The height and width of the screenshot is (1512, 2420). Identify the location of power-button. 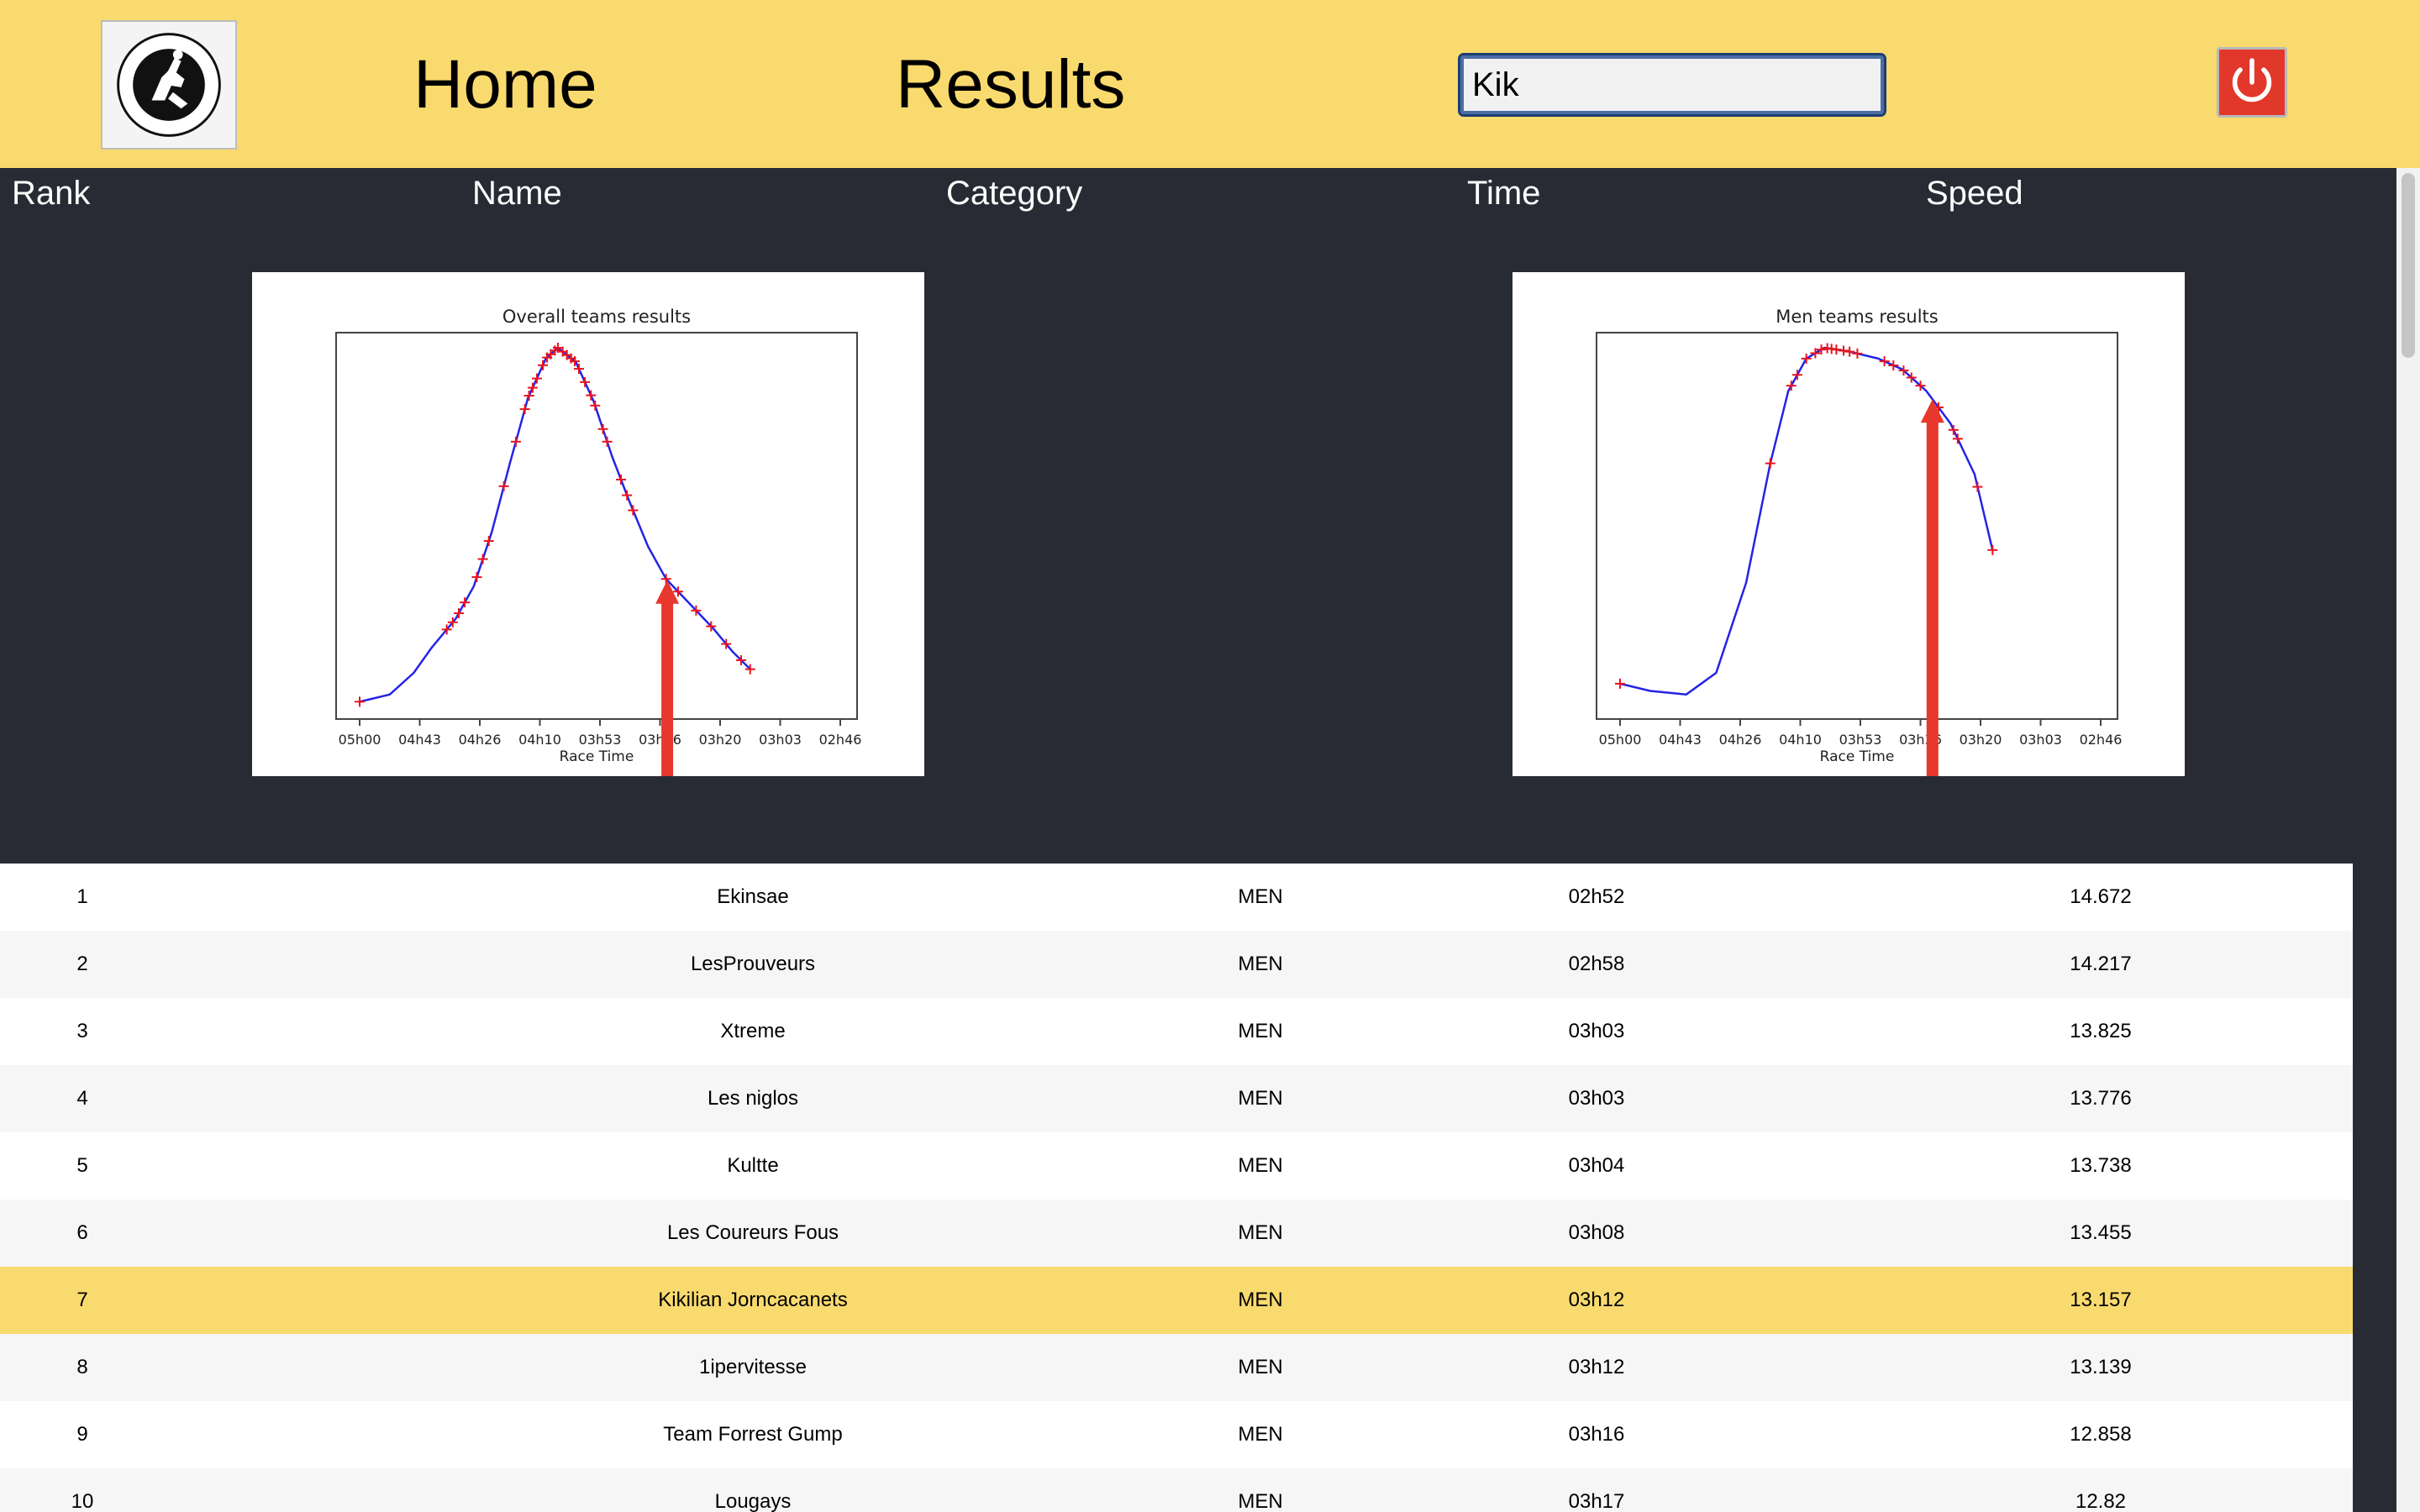
(2252, 82).